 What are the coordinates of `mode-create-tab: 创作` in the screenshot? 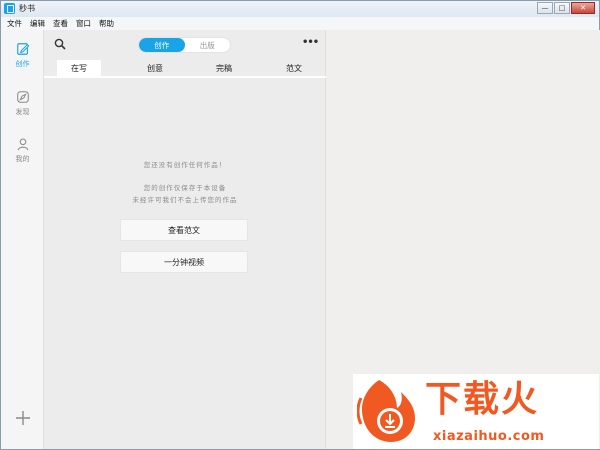 It's located at (162, 45).